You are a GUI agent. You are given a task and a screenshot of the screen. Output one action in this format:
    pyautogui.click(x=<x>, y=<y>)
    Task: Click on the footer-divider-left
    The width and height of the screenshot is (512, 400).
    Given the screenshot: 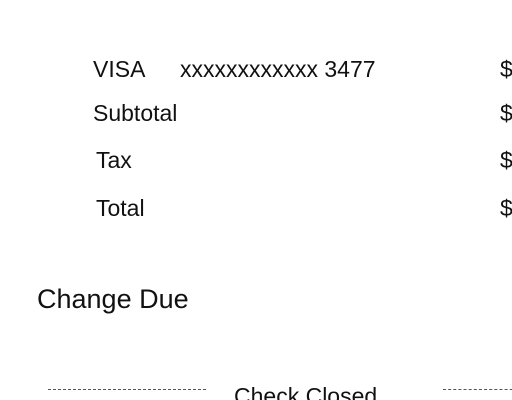 What is the action you would take?
    pyautogui.click(x=127, y=389)
    